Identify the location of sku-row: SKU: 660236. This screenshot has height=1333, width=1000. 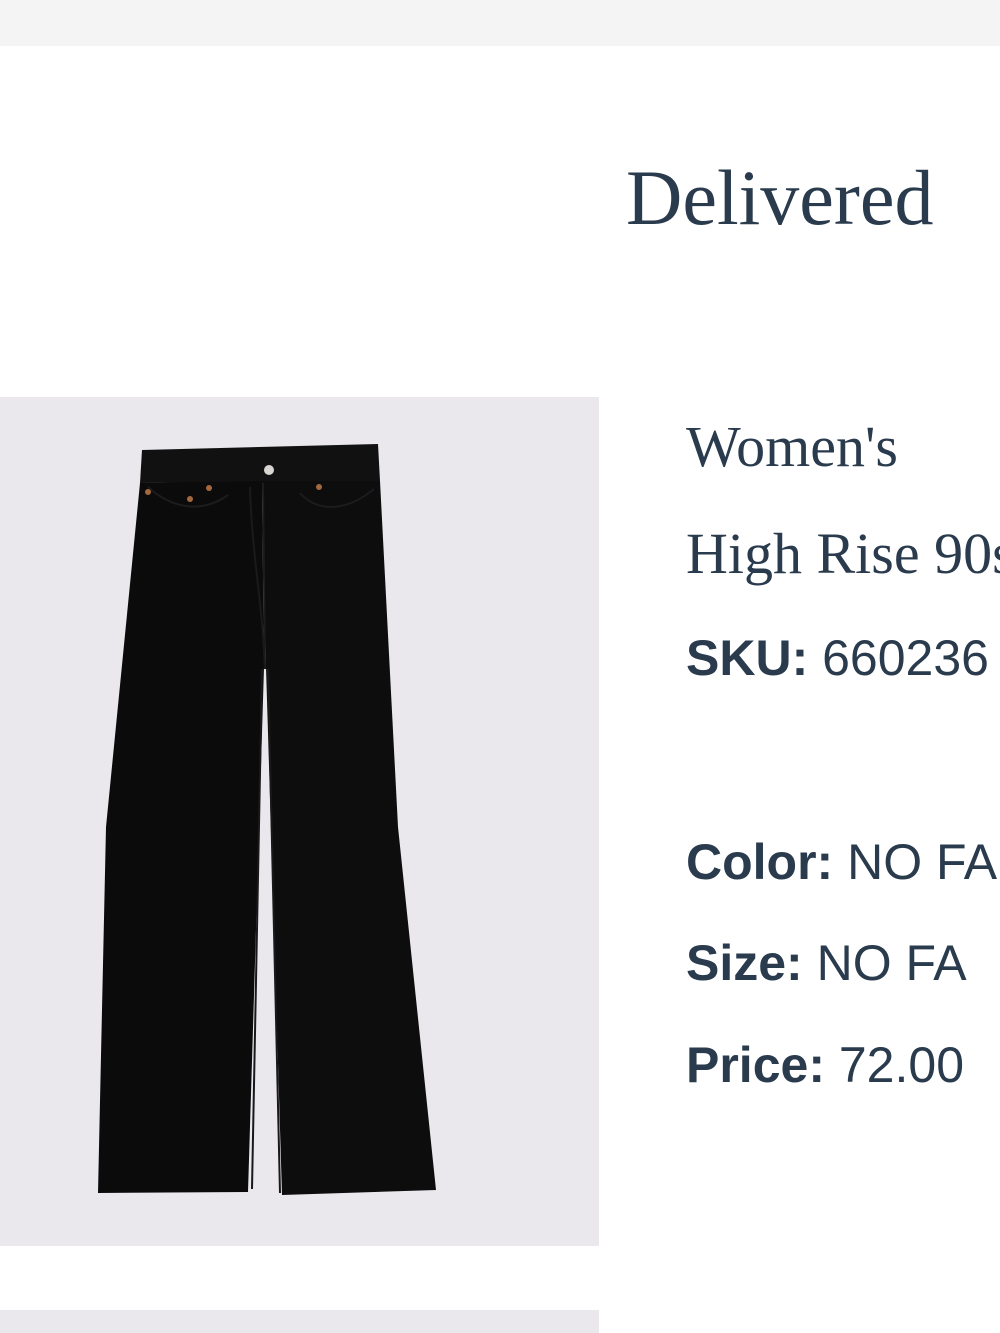
(837, 658).